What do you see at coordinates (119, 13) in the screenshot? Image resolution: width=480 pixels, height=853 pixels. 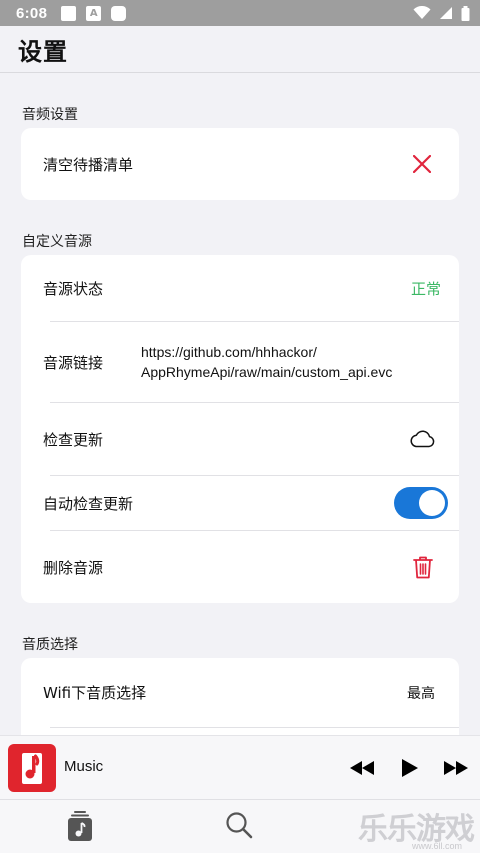 I see `notification-square-icon` at bounding box center [119, 13].